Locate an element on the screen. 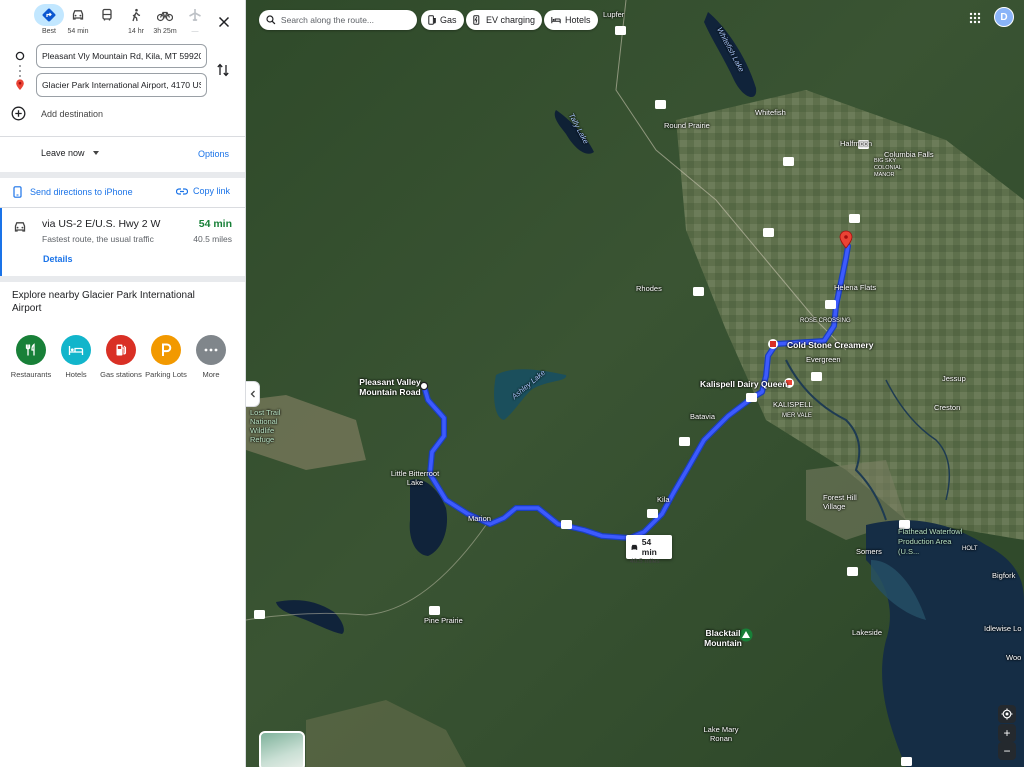  mode-label: Best is located at coordinates (48, 31).